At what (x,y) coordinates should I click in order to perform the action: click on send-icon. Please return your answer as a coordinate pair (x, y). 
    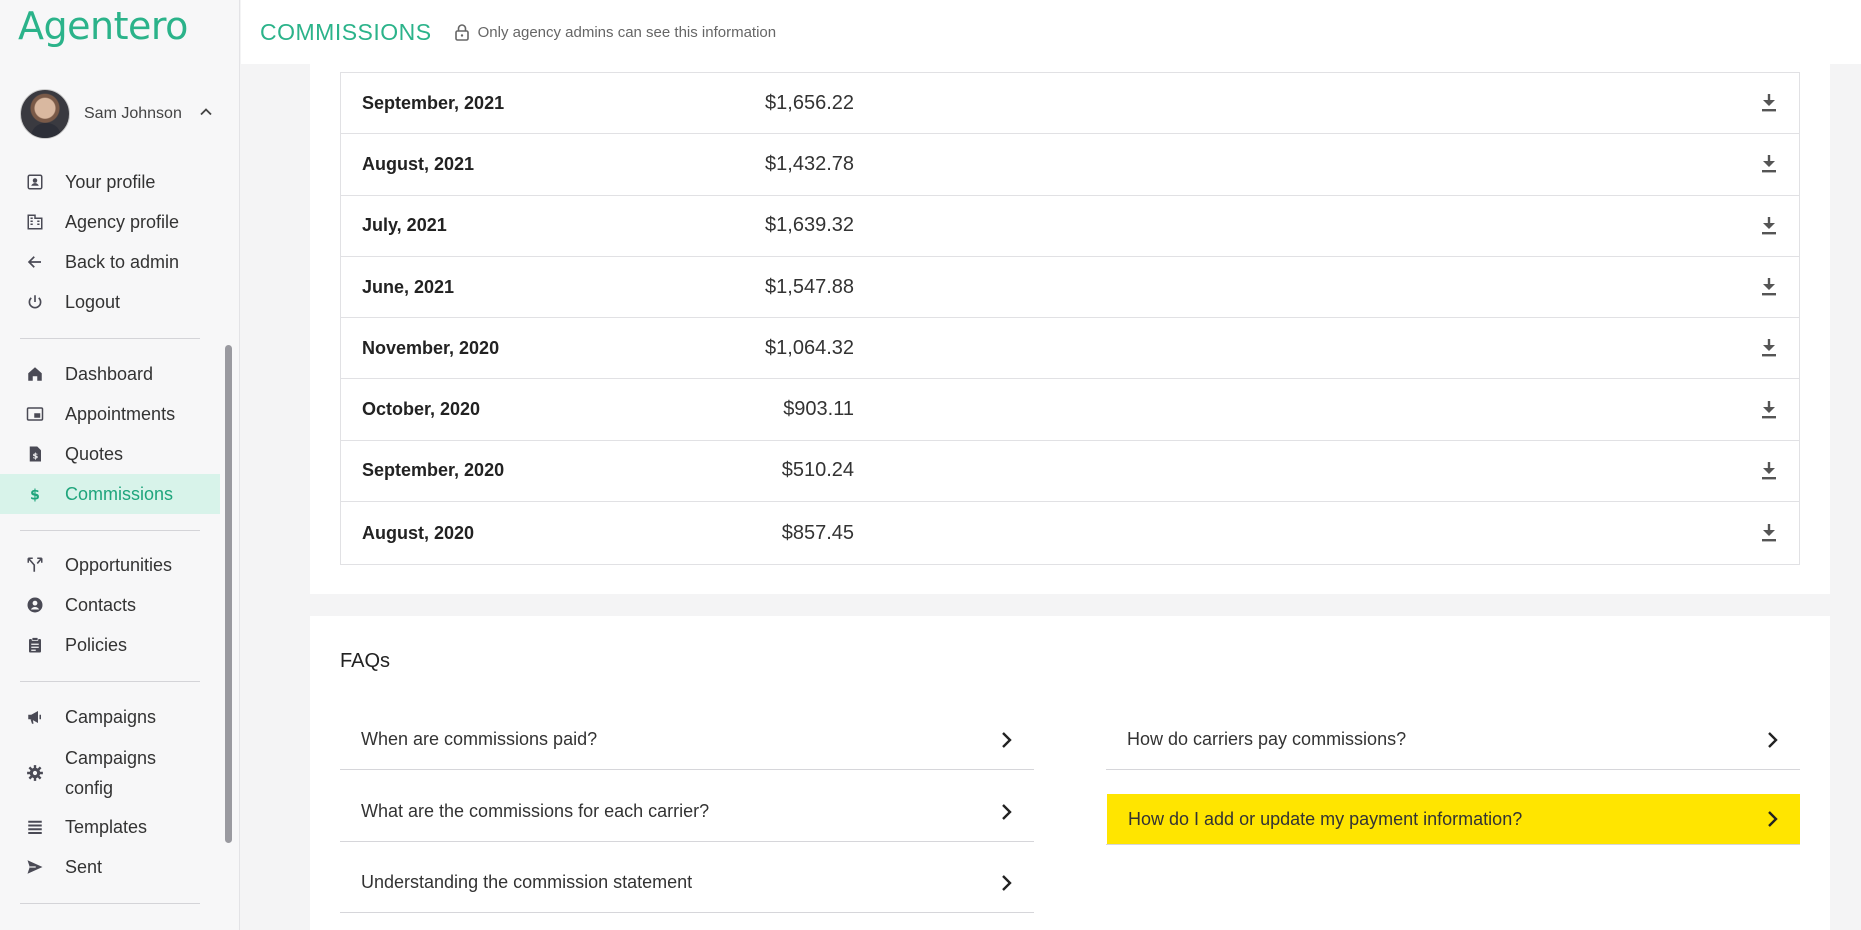
    Looking at the image, I should click on (35, 867).